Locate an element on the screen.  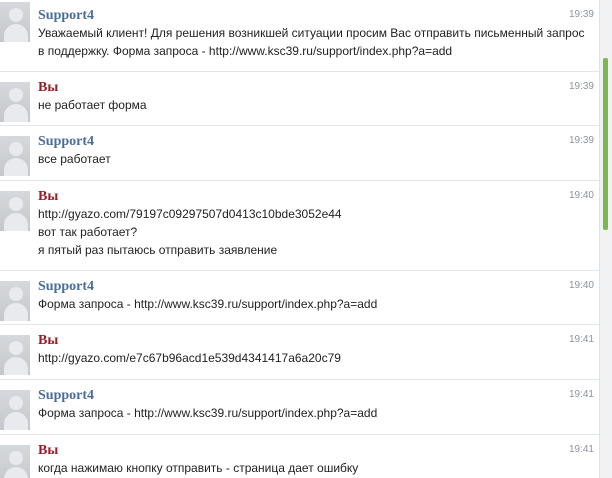
message-text: все работает is located at coordinates (304, 159).